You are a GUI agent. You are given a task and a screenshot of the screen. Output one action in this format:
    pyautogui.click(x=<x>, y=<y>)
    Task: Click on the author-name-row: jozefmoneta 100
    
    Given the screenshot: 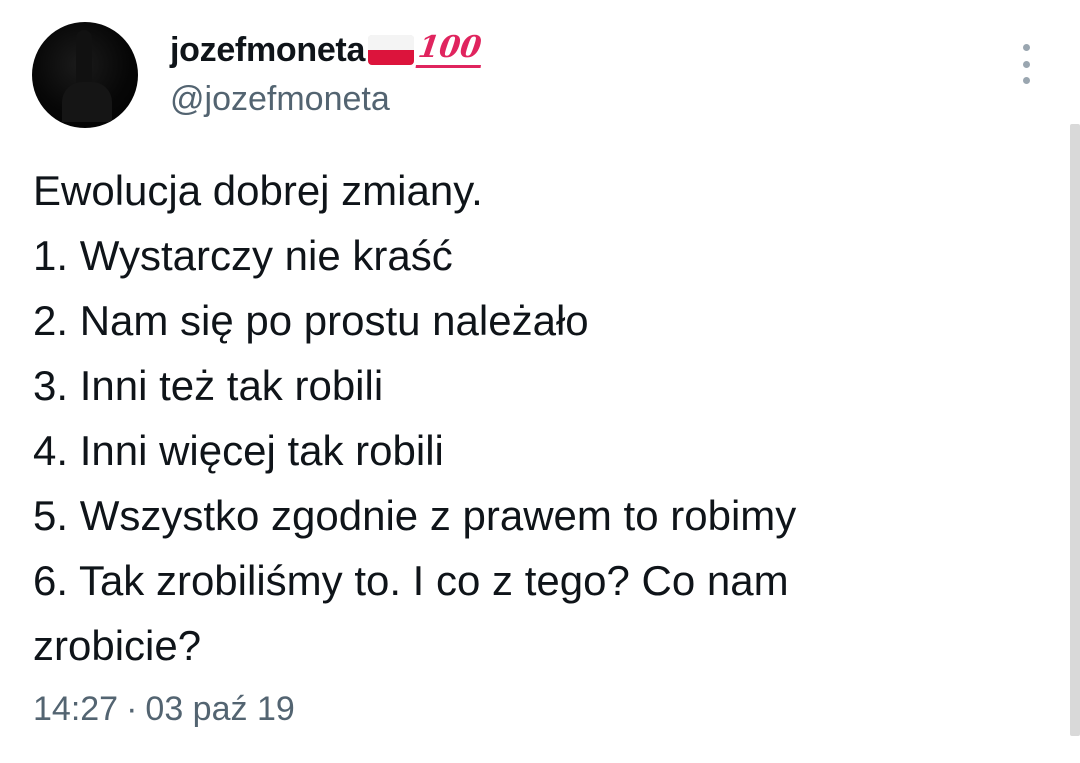 What is the action you would take?
    pyautogui.click(x=328, y=50)
    